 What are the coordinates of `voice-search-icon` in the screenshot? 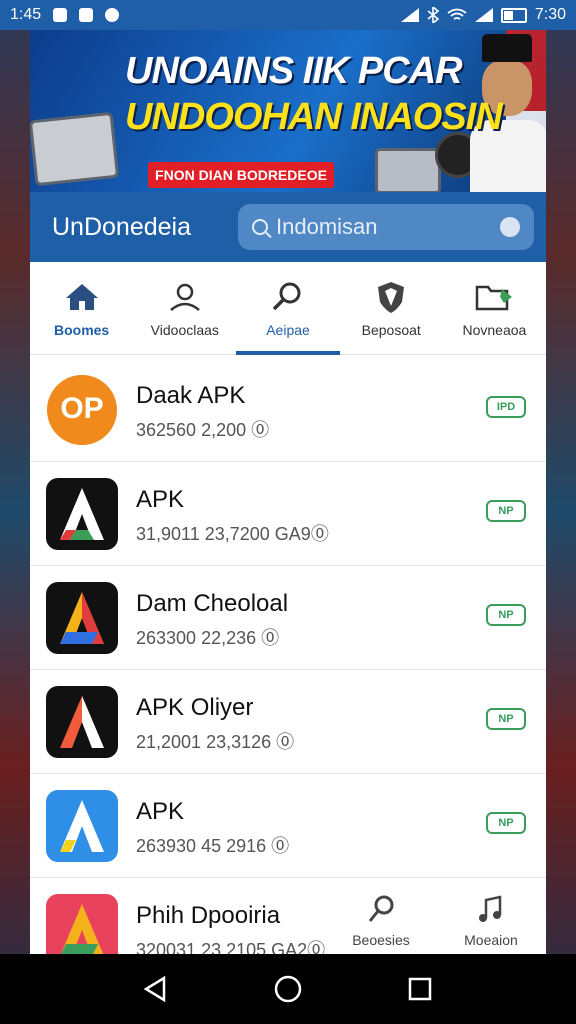 It's located at (510, 227).